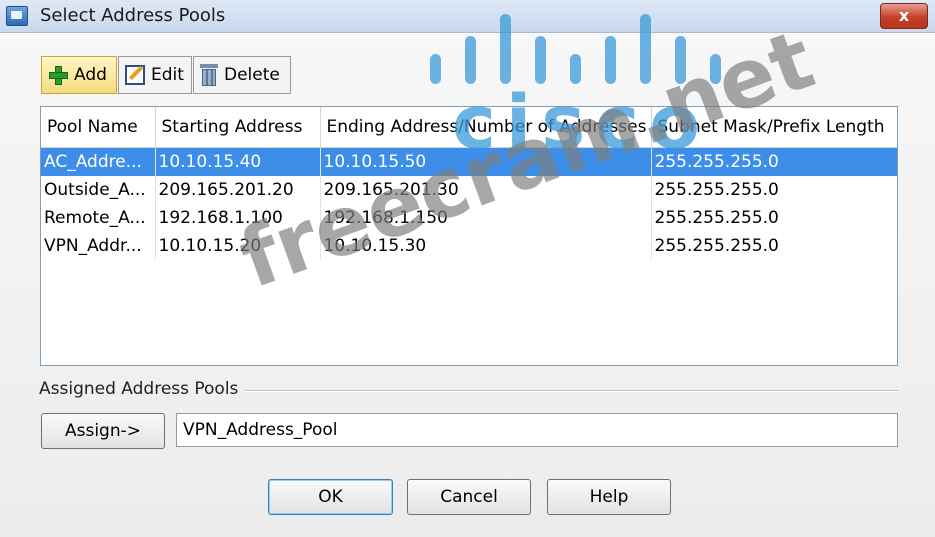 The image size is (935, 537). Describe the element at coordinates (330, 497) in the screenshot. I see `ok-button: OK` at that location.